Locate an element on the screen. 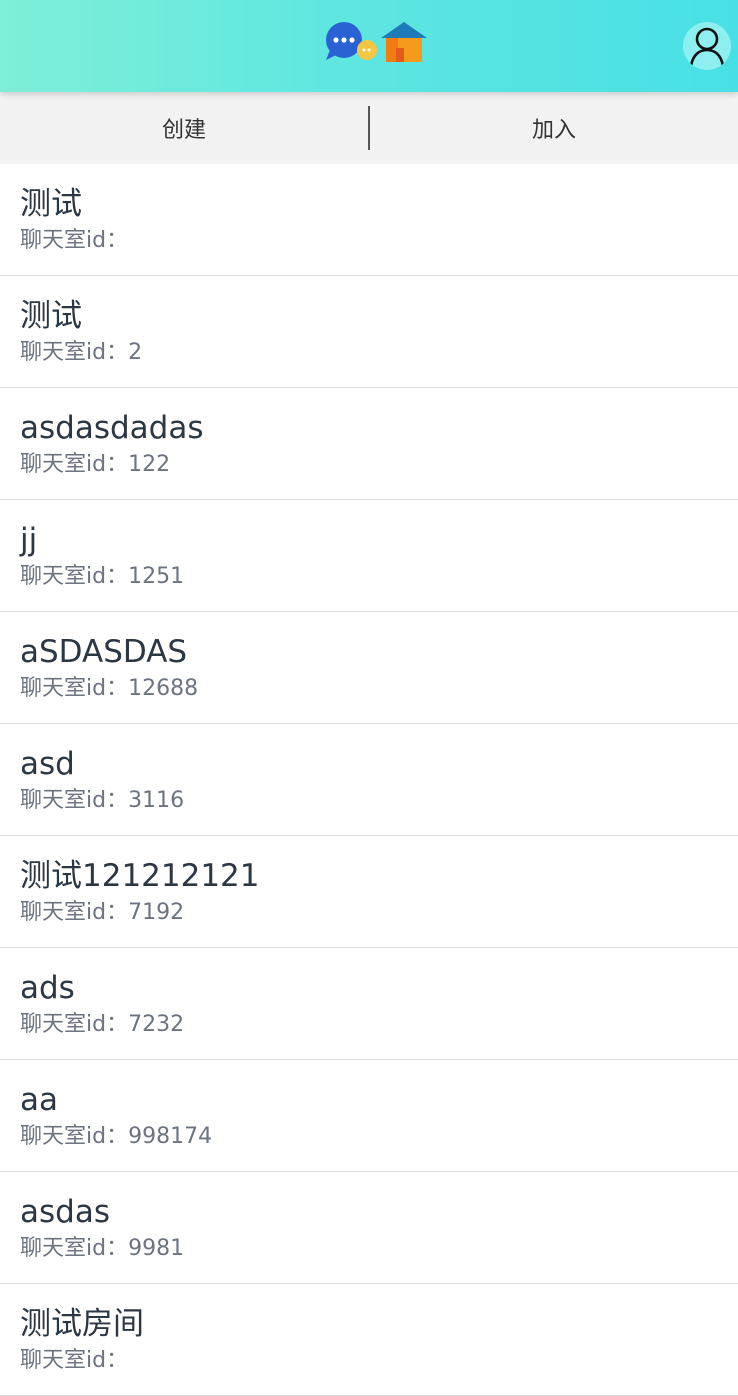  room-name: jj is located at coordinates (29, 540).